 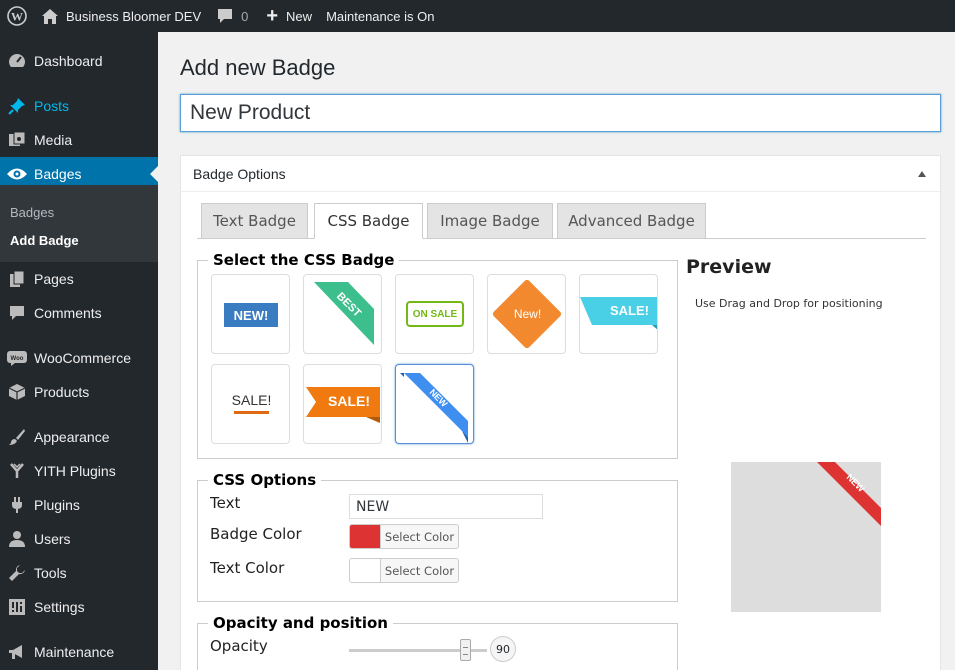 I want to click on css-badge-option-5: SALE!, so click(x=618, y=314).